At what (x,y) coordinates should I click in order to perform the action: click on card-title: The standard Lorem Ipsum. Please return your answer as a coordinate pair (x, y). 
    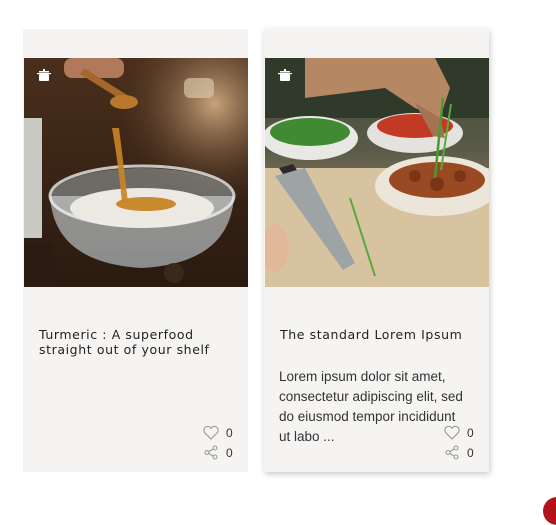
    Looking at the image, I should click on (380, 334).